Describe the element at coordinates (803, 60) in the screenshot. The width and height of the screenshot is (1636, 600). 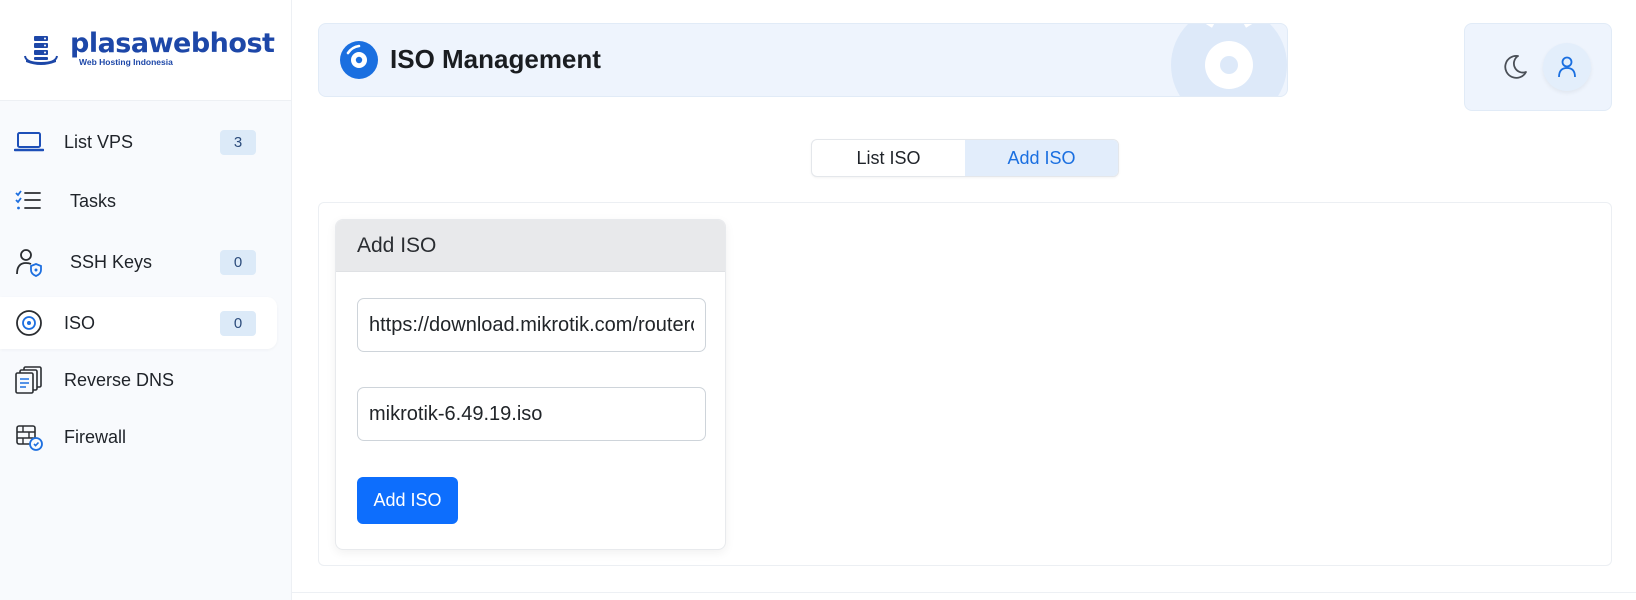
I see `page-header: ISO Management` at that location.